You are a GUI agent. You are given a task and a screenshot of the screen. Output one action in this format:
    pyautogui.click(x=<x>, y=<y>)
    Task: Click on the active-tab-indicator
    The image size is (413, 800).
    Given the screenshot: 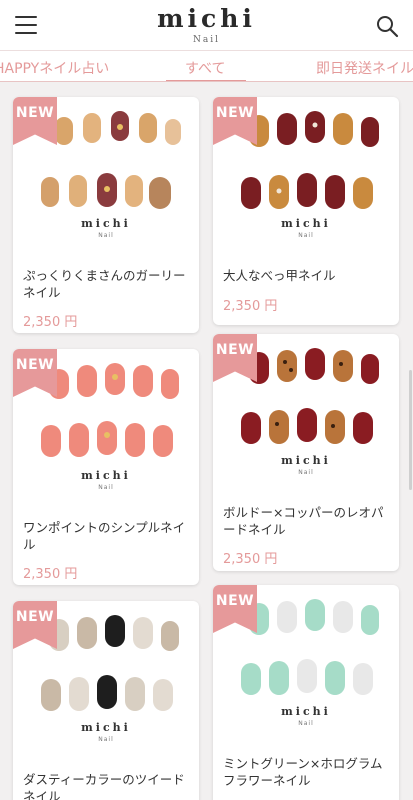 What is the action you would take?
    pyautogui.click(x=206, y=80)
    